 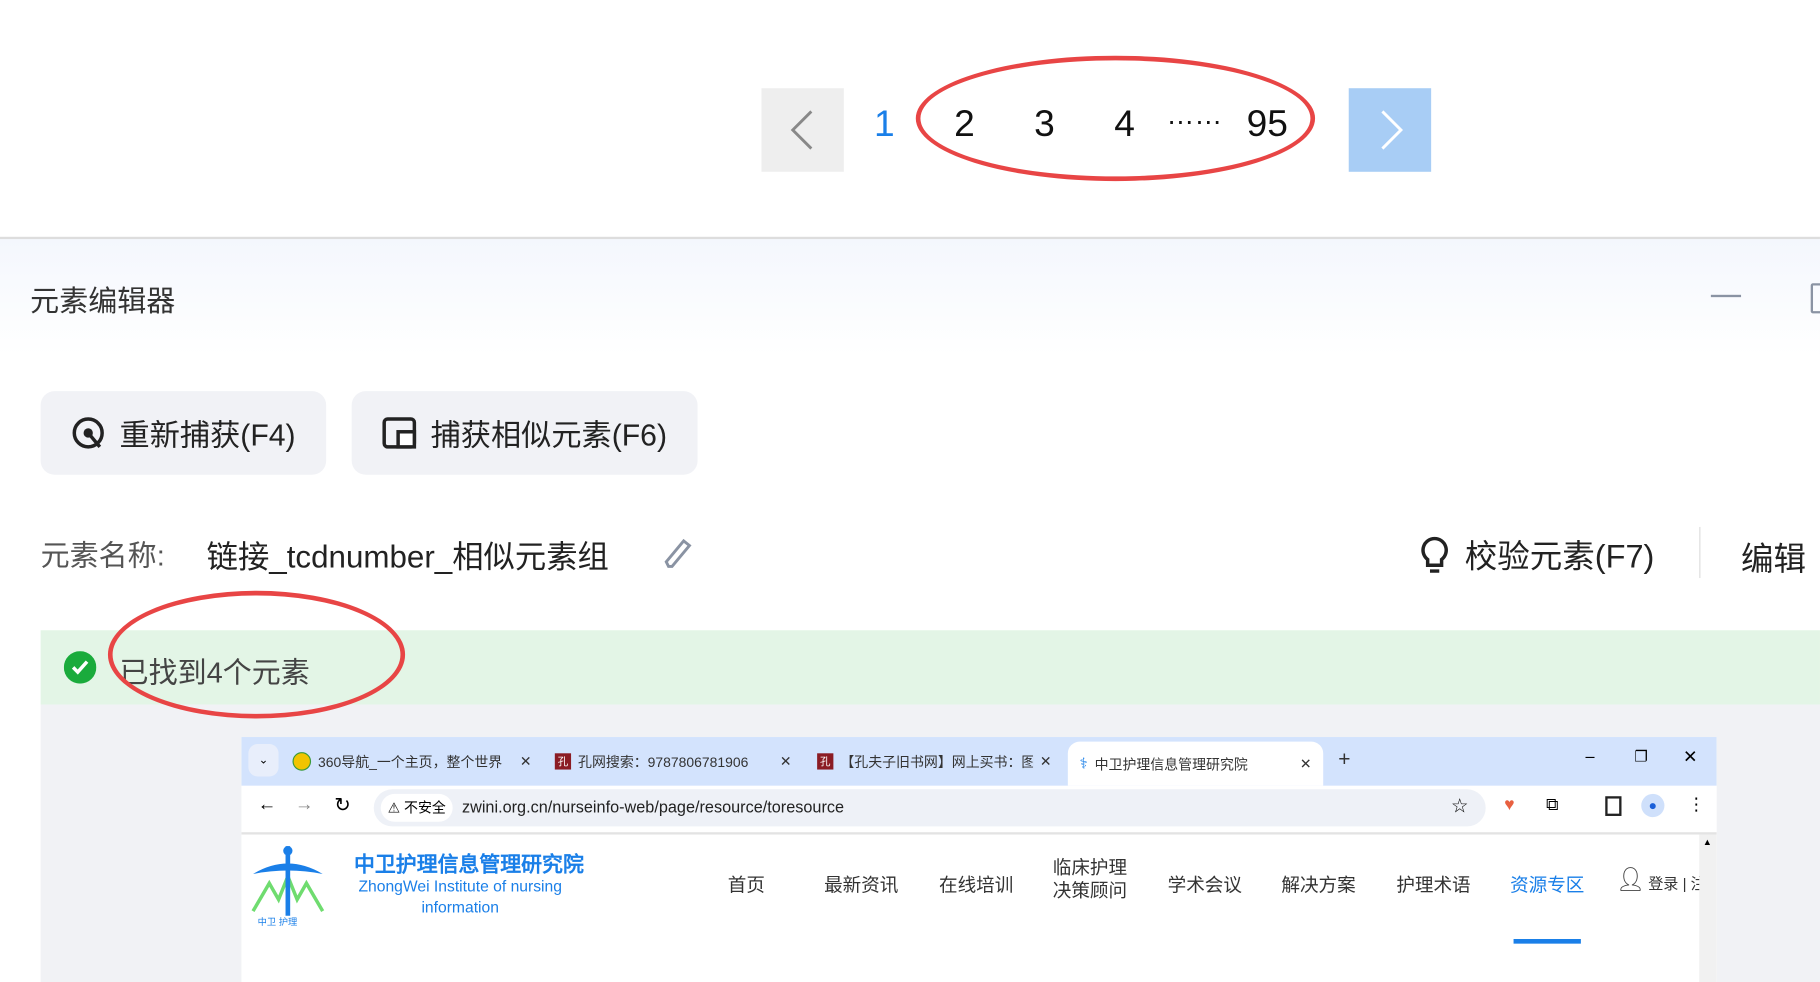 I want to click on element-name-label: 元素名称:, so click(x=102, y=556).